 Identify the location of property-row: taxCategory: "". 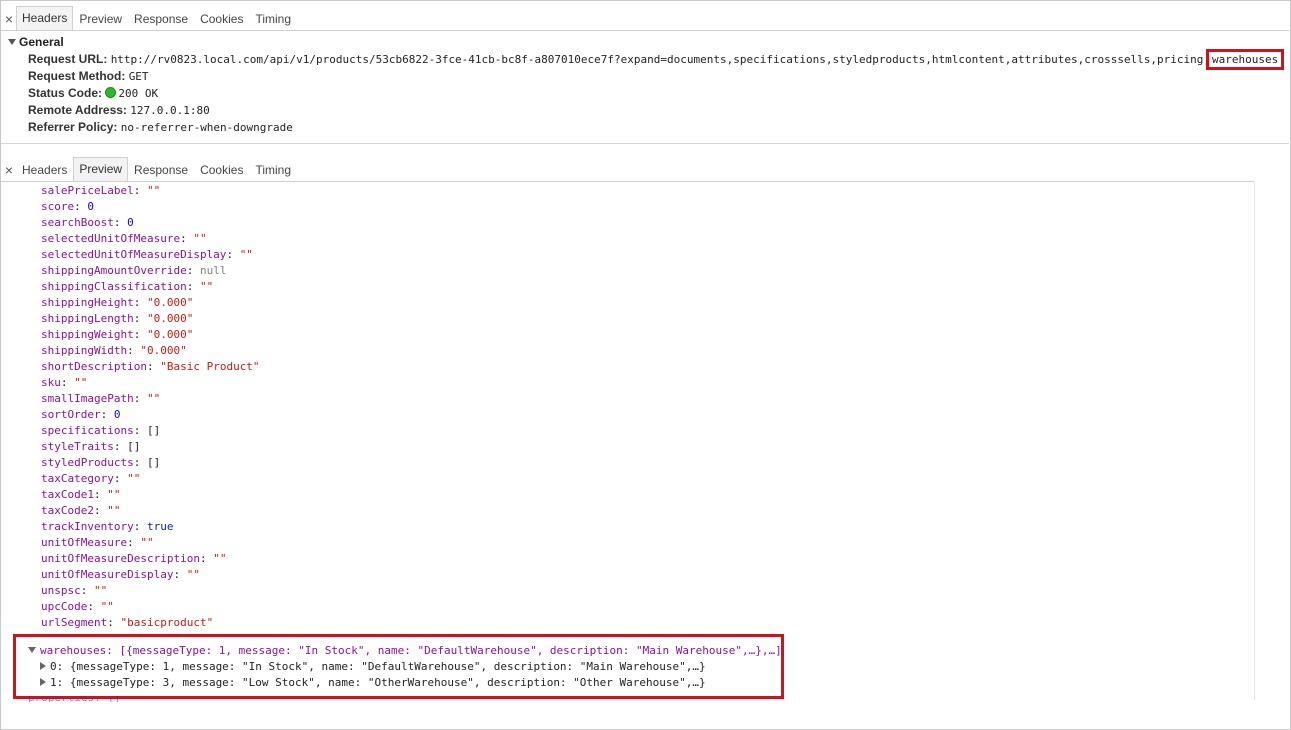
(627, 479).